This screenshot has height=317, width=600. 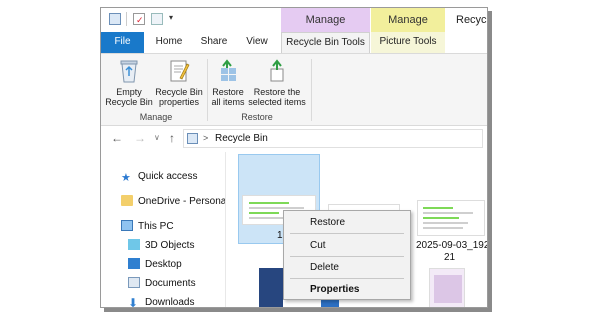 I want to click on empty-recycle-bin-button: Empty Recycle Bin, so click(x=129, y=82).